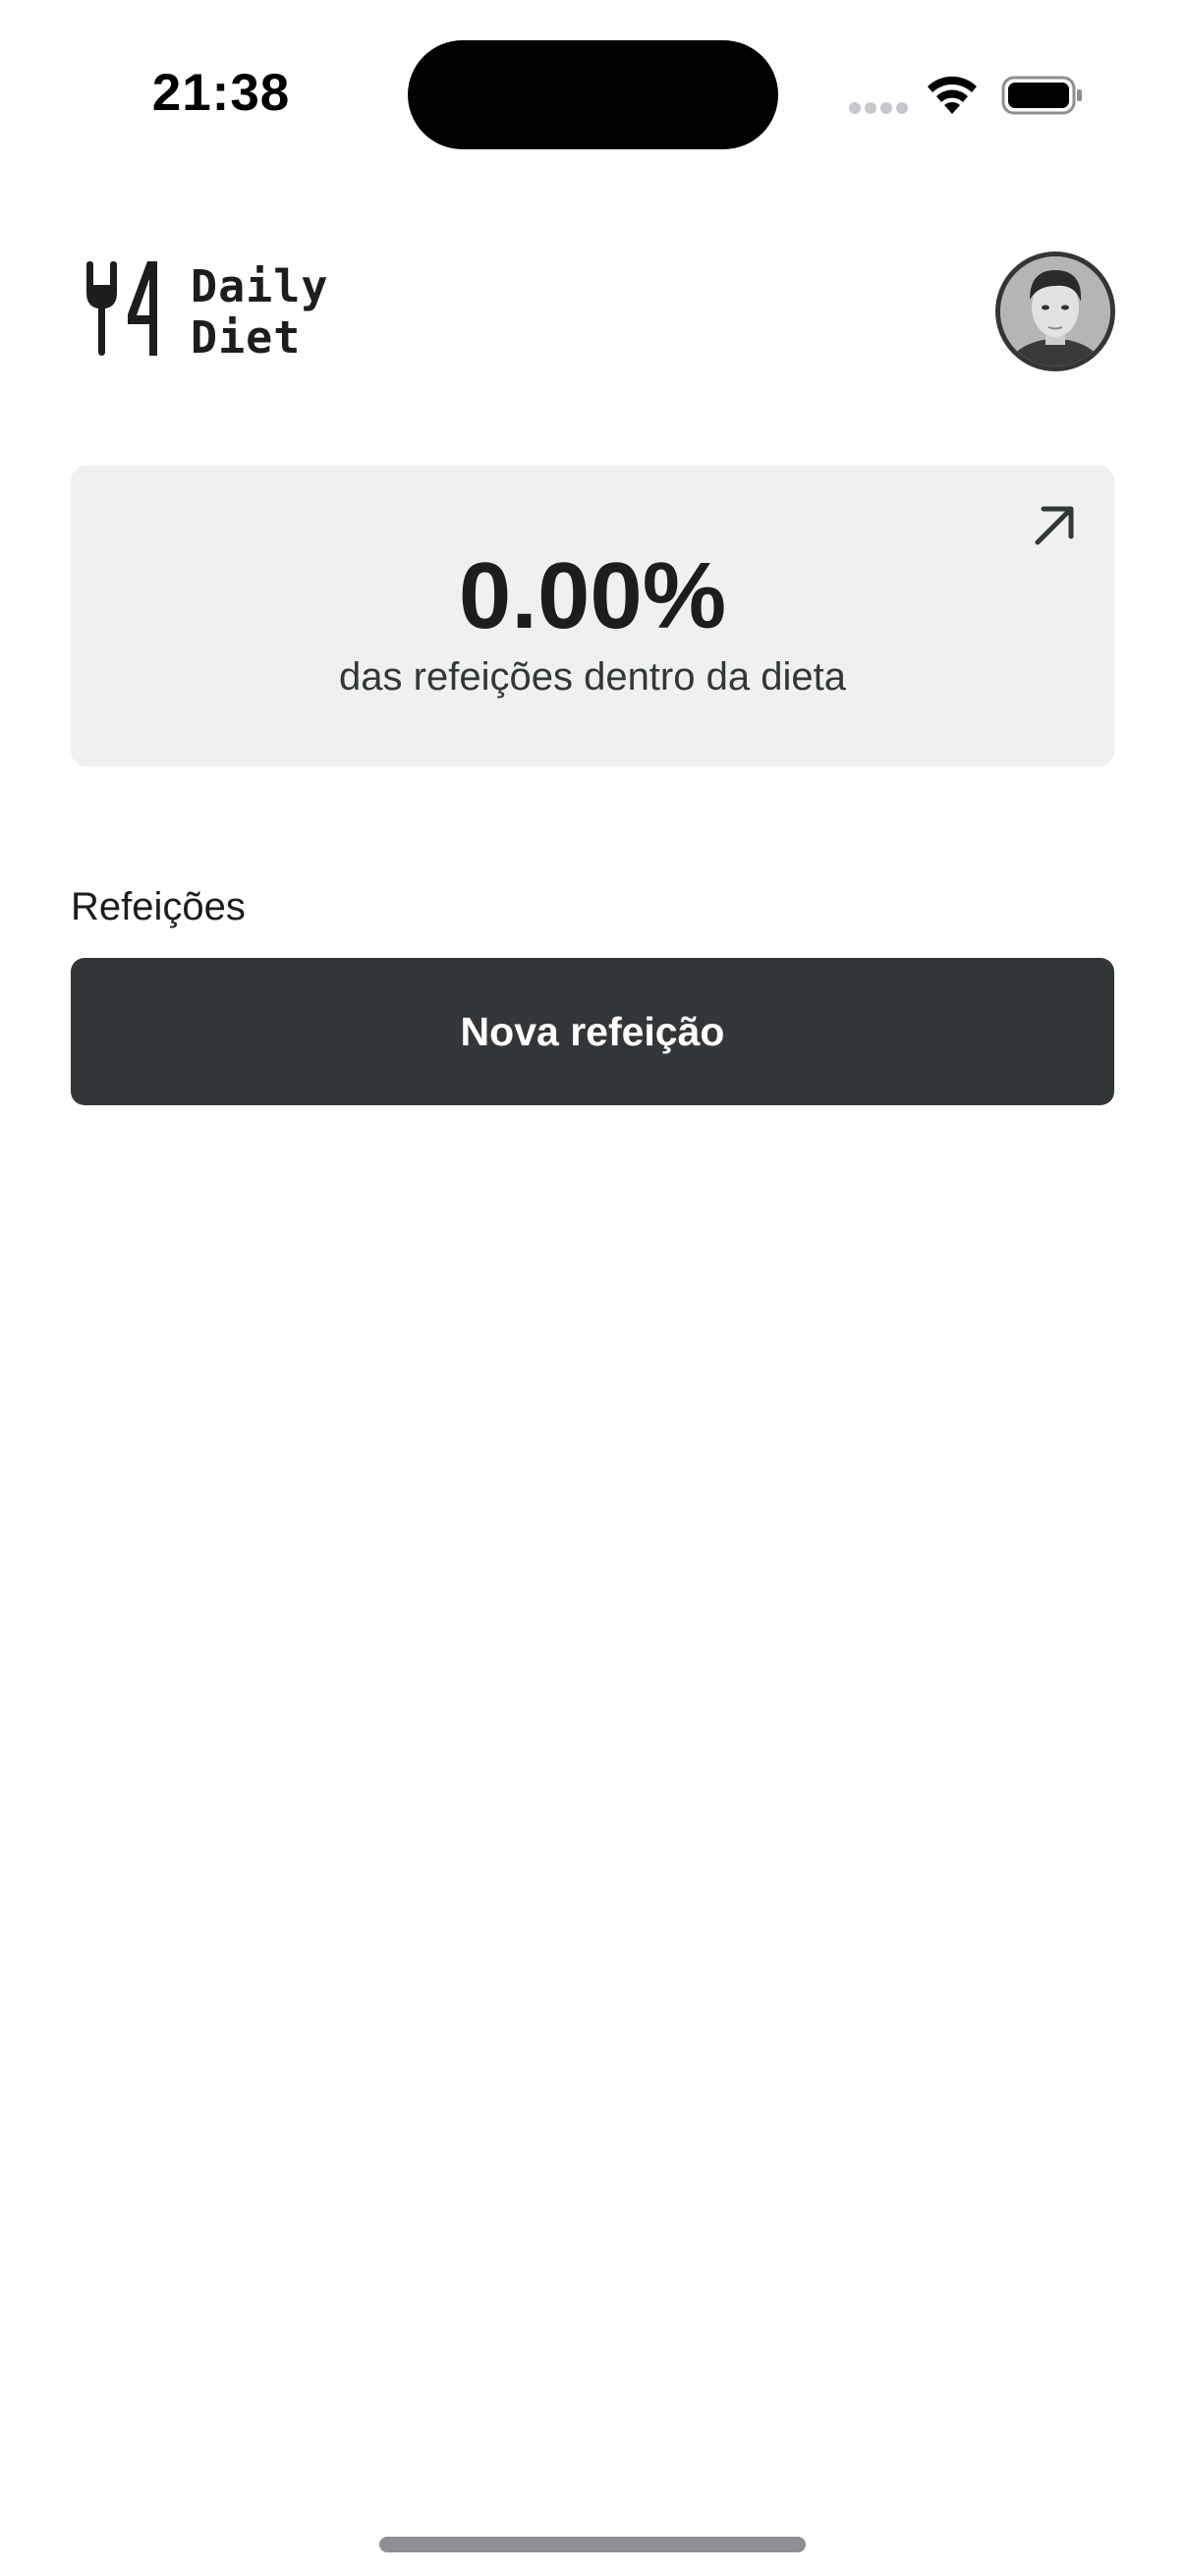 The height and width of the screenshot is (2576, 1185). Describe the element at coordinates (122, 308) in the screenshot. I see `fork-knife-icon` at that location.